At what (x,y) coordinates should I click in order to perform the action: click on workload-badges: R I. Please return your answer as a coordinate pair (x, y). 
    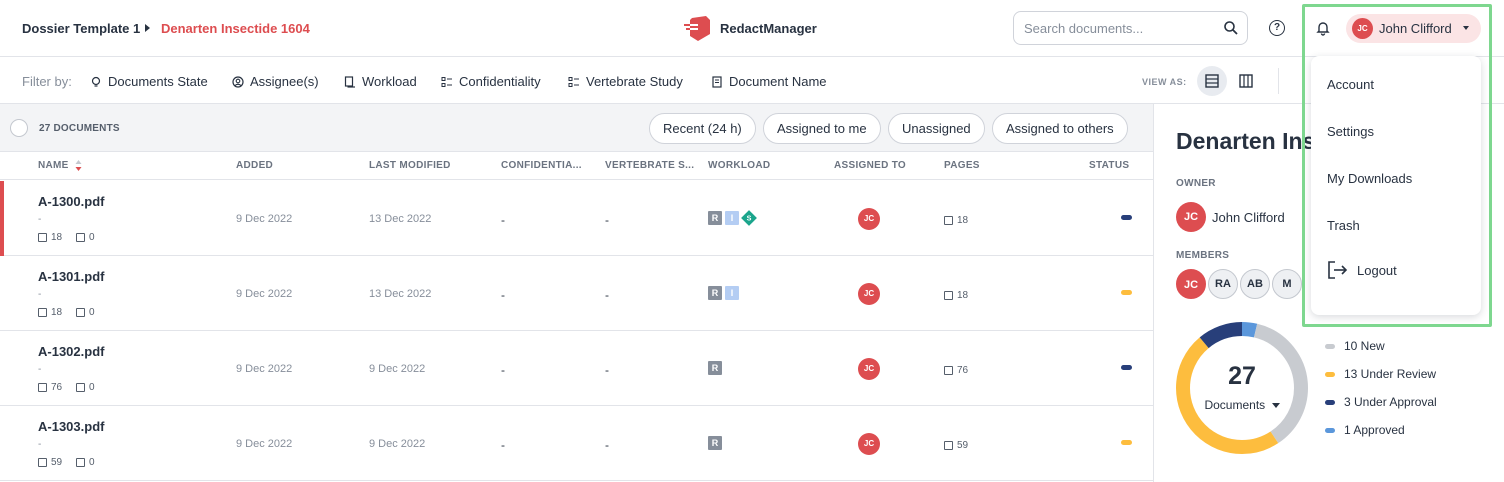
    Looking at the image, I should click on (723, 293).